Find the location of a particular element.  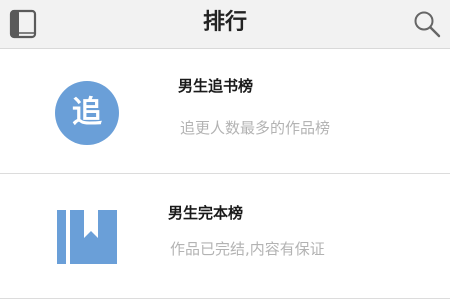

bookmark-book-icon is located at coordinates (87, 236).